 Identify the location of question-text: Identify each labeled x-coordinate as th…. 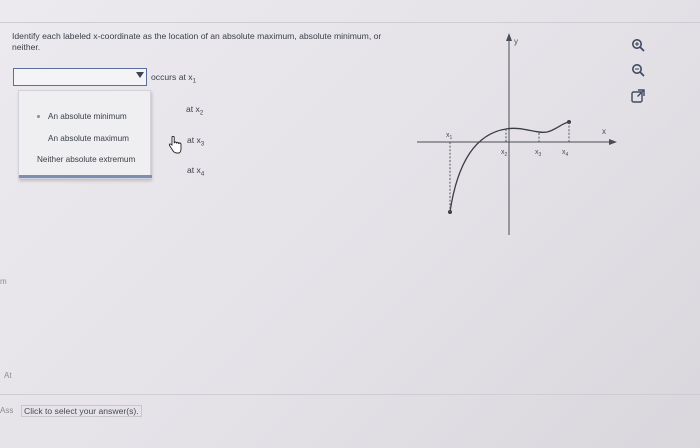
(197, 41).